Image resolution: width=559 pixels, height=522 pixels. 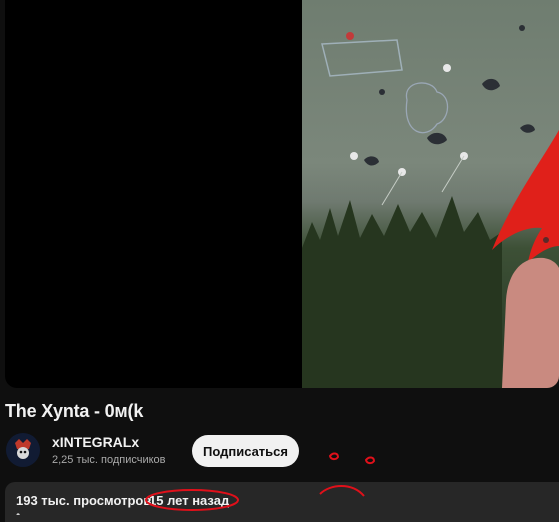 I want to click on description-text-cut: •, so click(x=20, y=512).